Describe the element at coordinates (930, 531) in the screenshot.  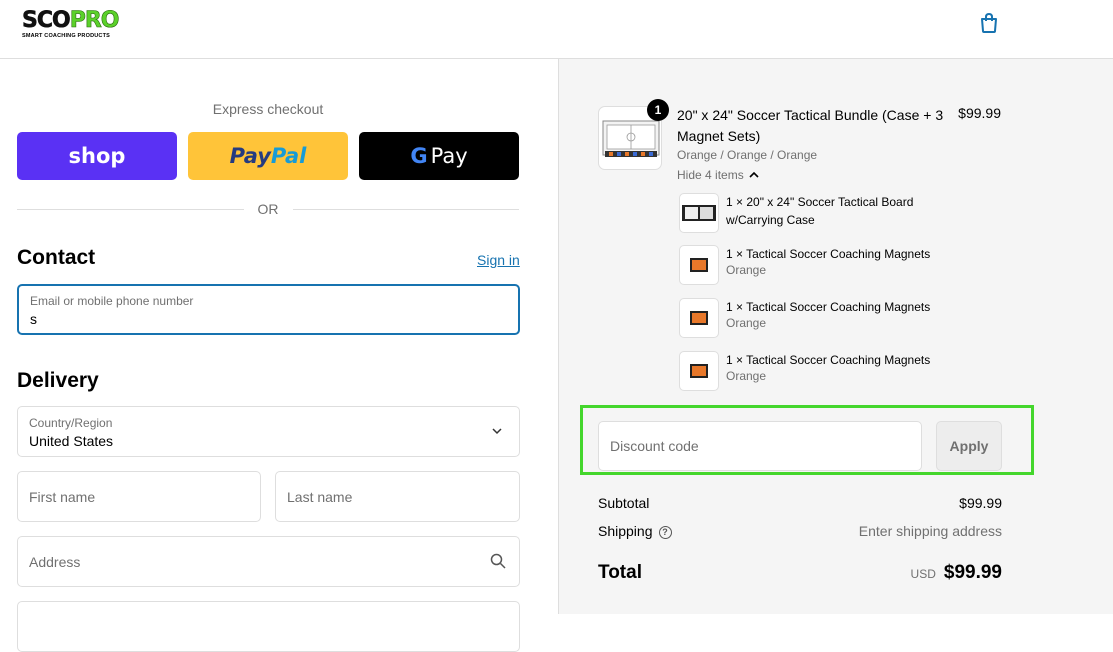
I see `shipping-value: Enter shipping address` at that location.